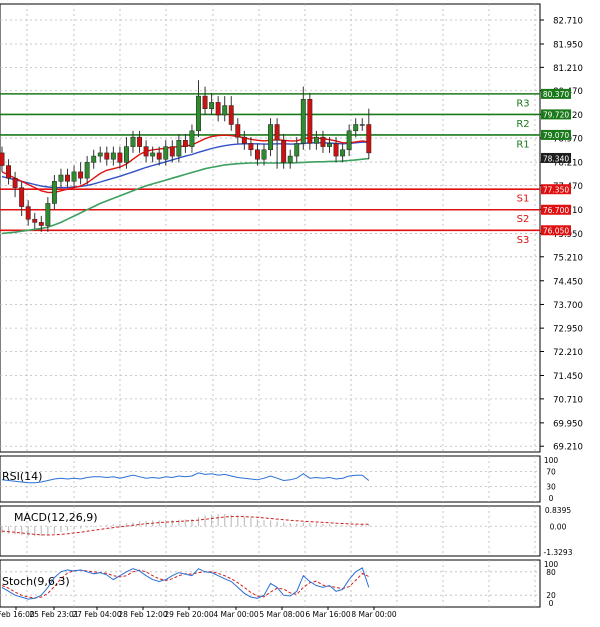 The height and width of the screenshot is (627, 600). I want to click on price-tick-label: 71.450, so click(568, 377).